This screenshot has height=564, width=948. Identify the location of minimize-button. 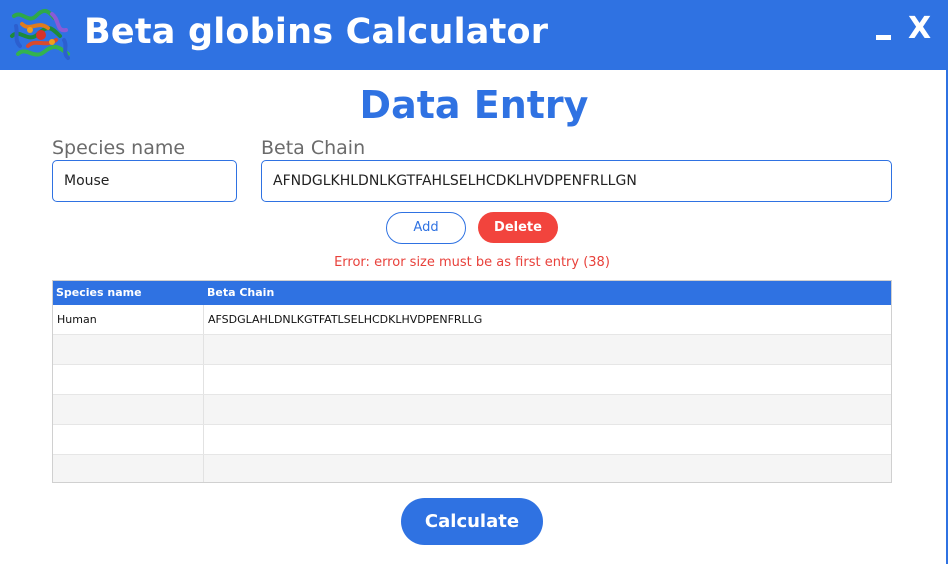
(884, 35).